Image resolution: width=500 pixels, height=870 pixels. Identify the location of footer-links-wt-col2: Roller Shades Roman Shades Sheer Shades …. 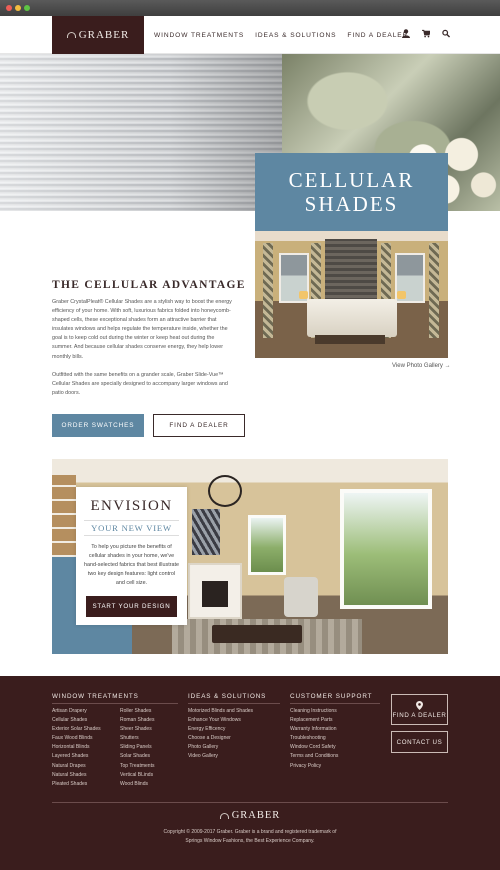
(137, 748).